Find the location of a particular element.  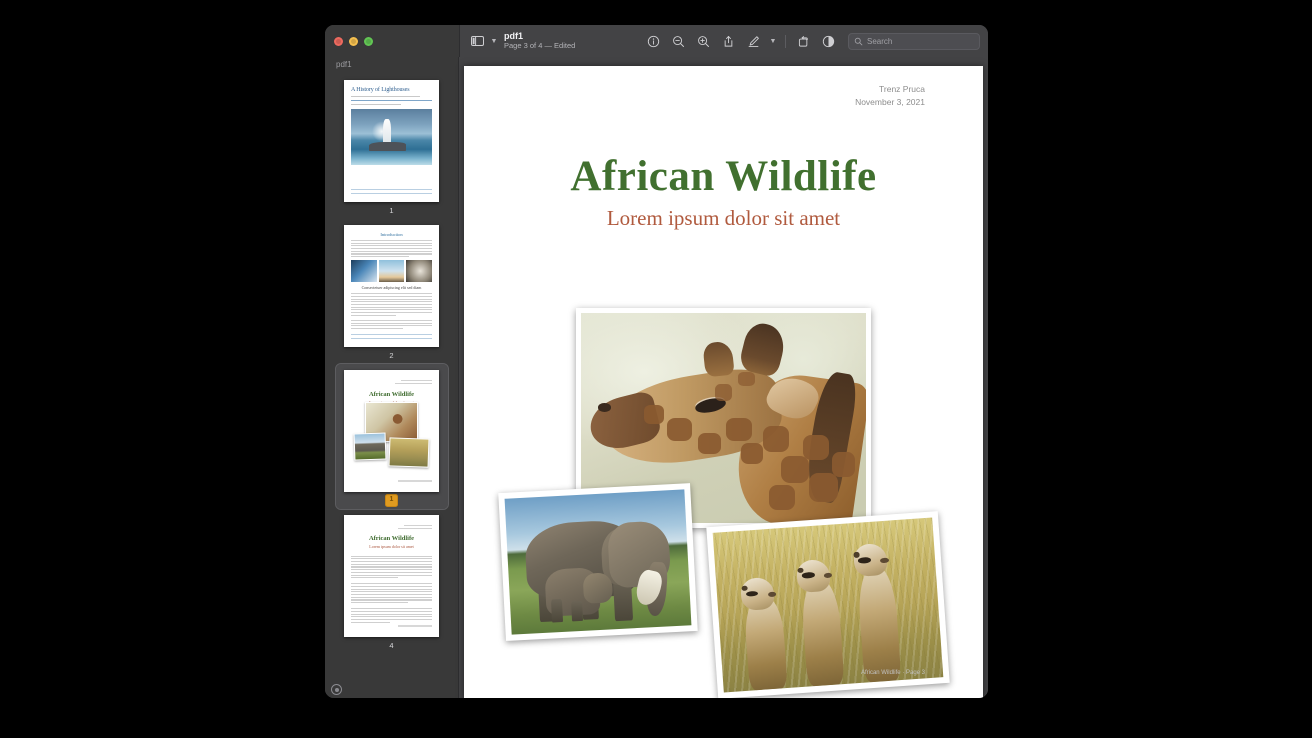

thumb2-footer is located at coordinates (391, 336).